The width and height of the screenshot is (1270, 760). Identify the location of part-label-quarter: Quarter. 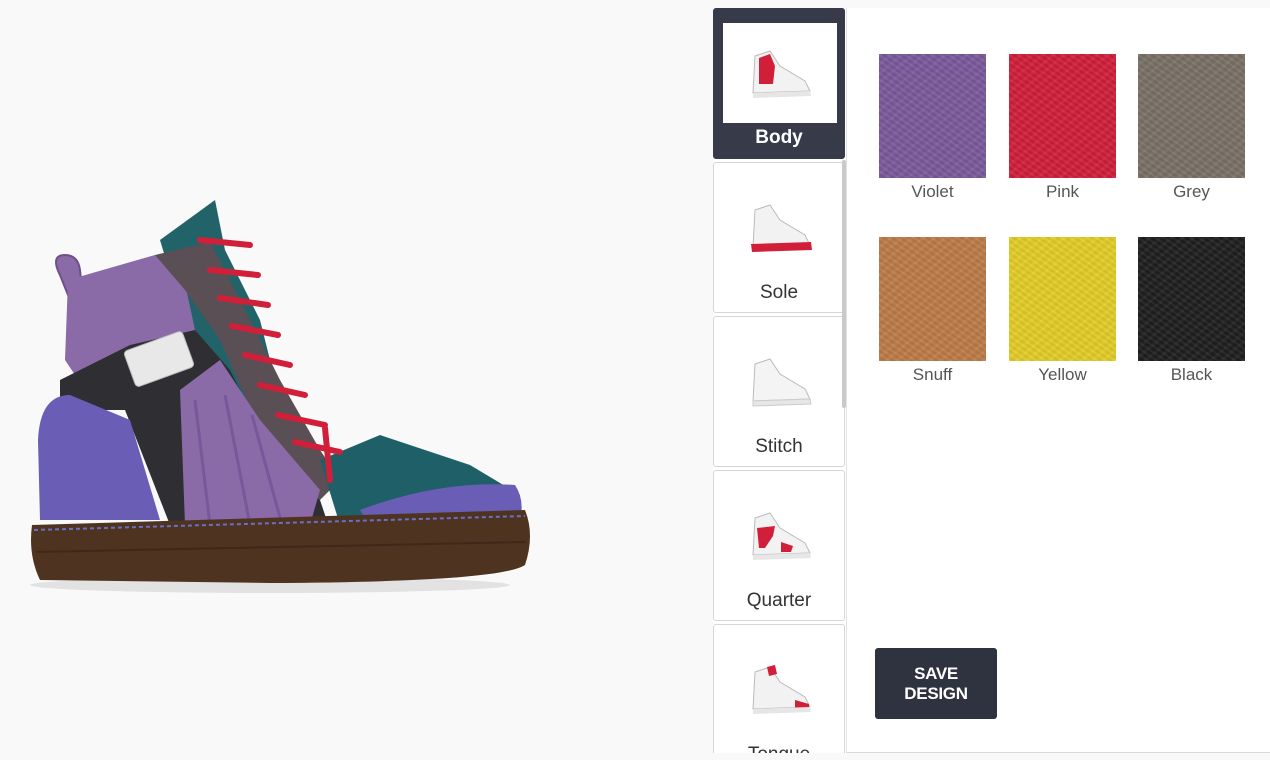
(779, 600).